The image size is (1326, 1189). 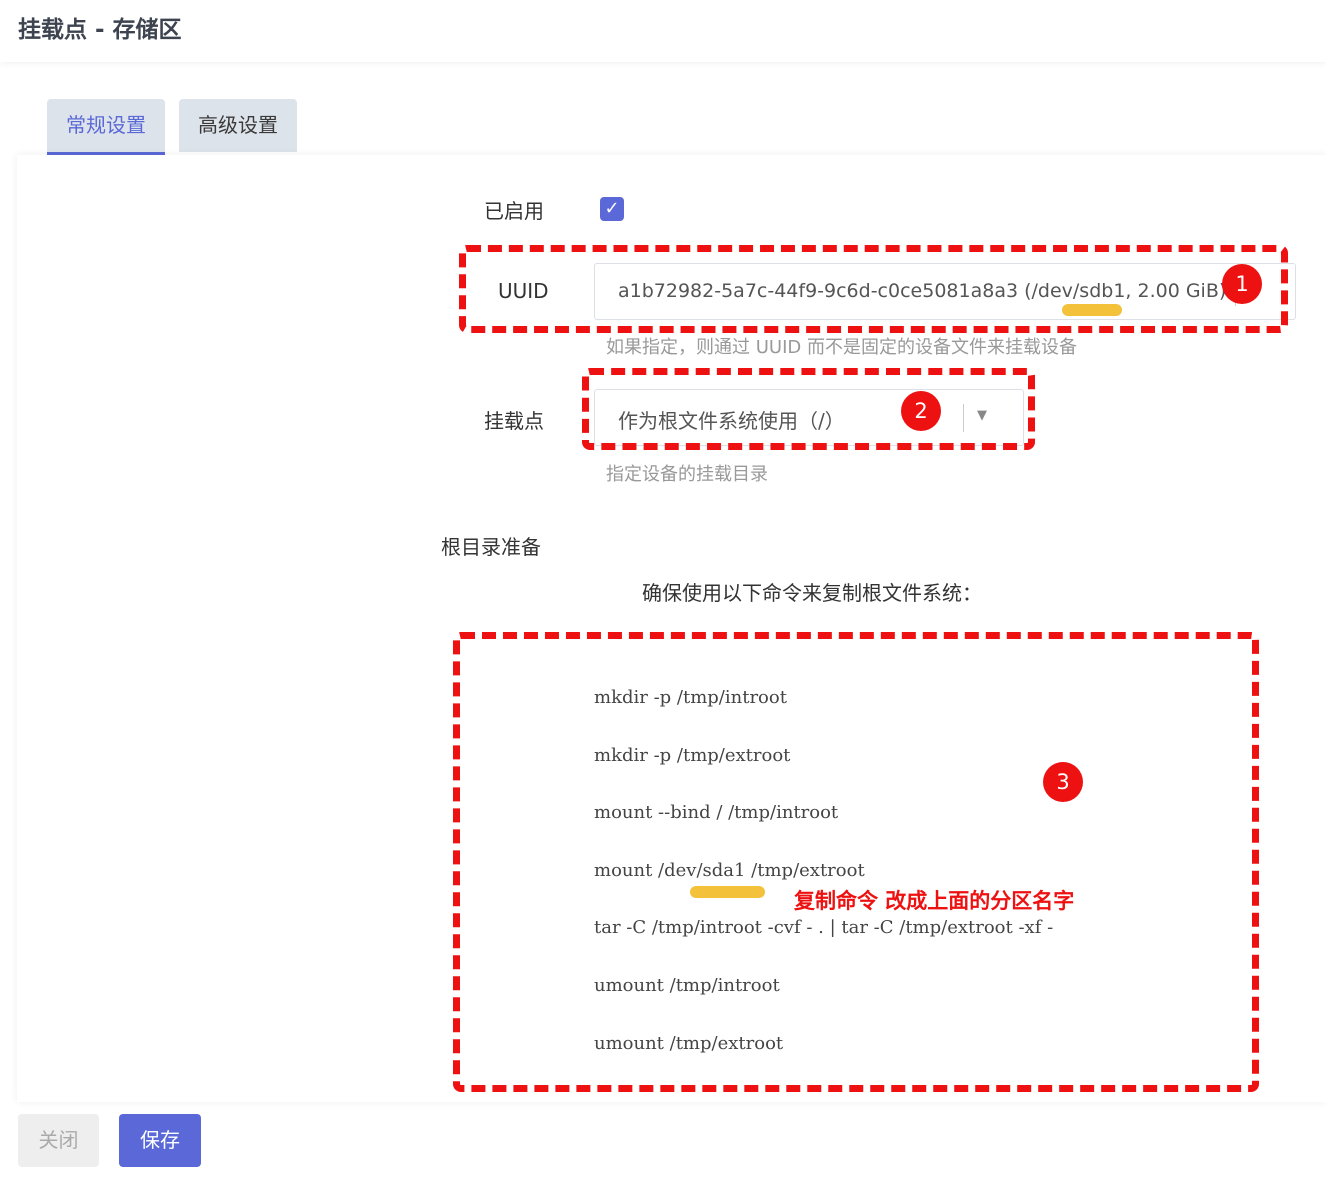 I want to click on enabled-checkbox: ✓, so click(x=612, y=209).